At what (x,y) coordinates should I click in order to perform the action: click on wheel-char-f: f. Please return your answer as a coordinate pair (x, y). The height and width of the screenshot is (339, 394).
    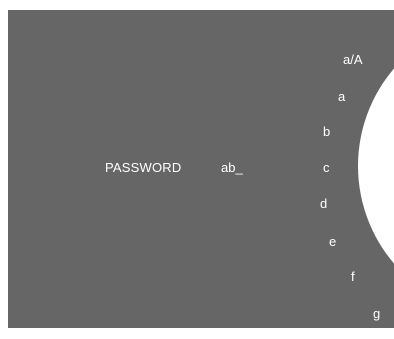
    Looking at the image, I should click on (353, 276).